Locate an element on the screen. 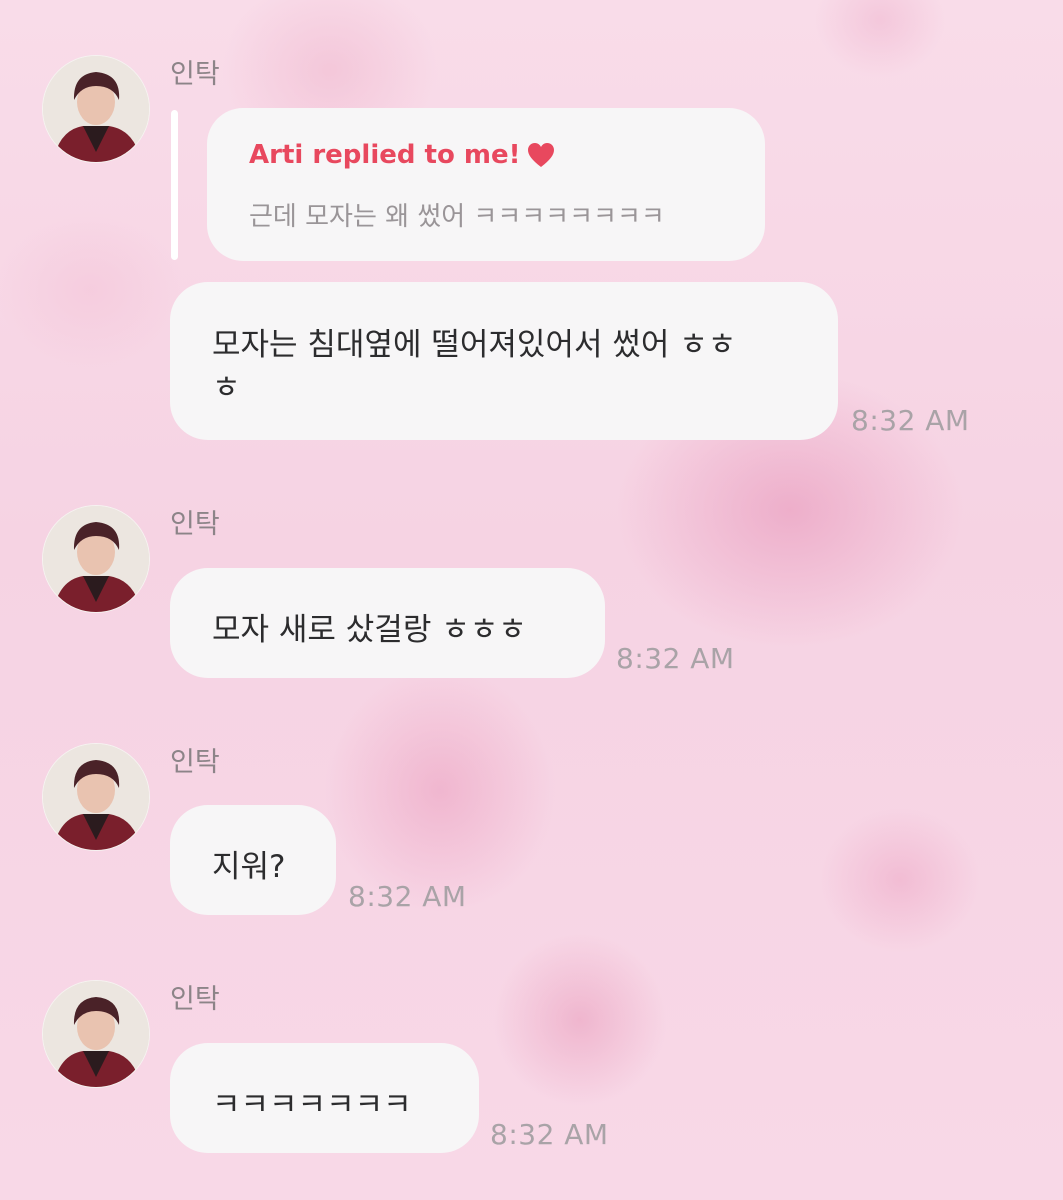 Image resolution: width=1063 pixels, height=1200 pixels. message-text: 지워? is located at coordinates (249, 867).